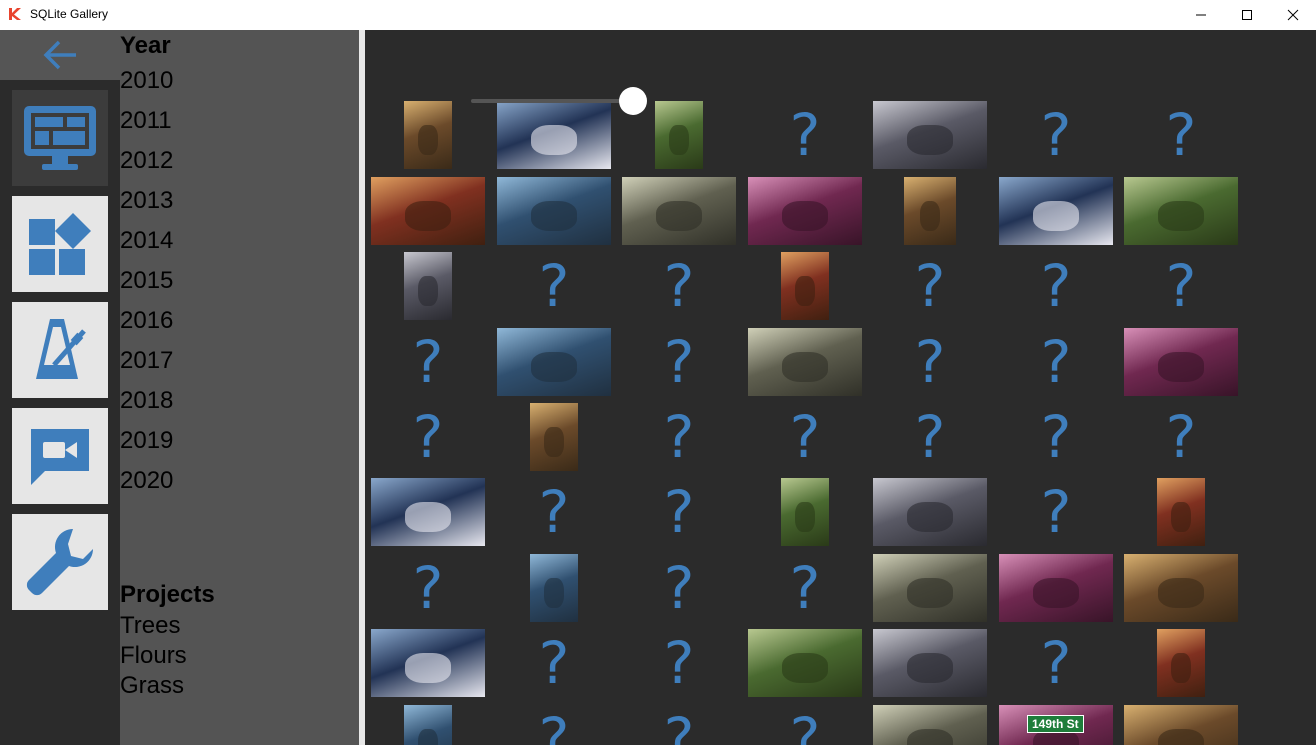  Describe the element at coordinates (146, 321) in the screenshot. I see `year-item: 2016` at that location.